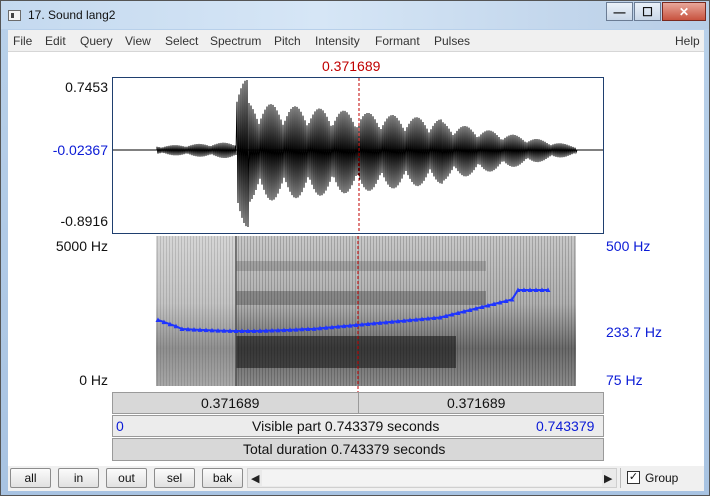 The width and height of the screenshot is (710, 496). I want to click on formant-band-mid, so click(361, 298).